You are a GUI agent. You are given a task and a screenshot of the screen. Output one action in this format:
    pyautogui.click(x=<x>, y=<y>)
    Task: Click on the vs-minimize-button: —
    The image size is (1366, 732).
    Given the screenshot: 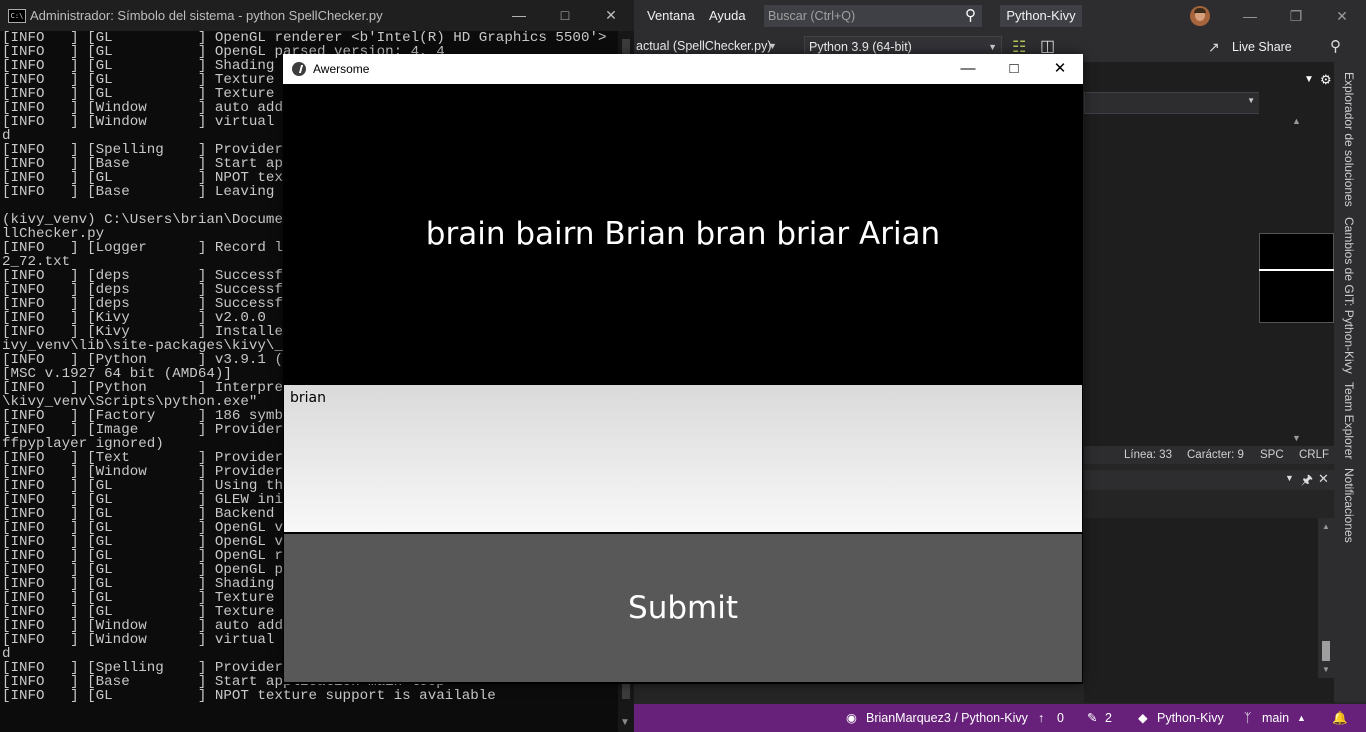 What is the action you would take?
    pyautogui.click(x=1250, y=16)
    